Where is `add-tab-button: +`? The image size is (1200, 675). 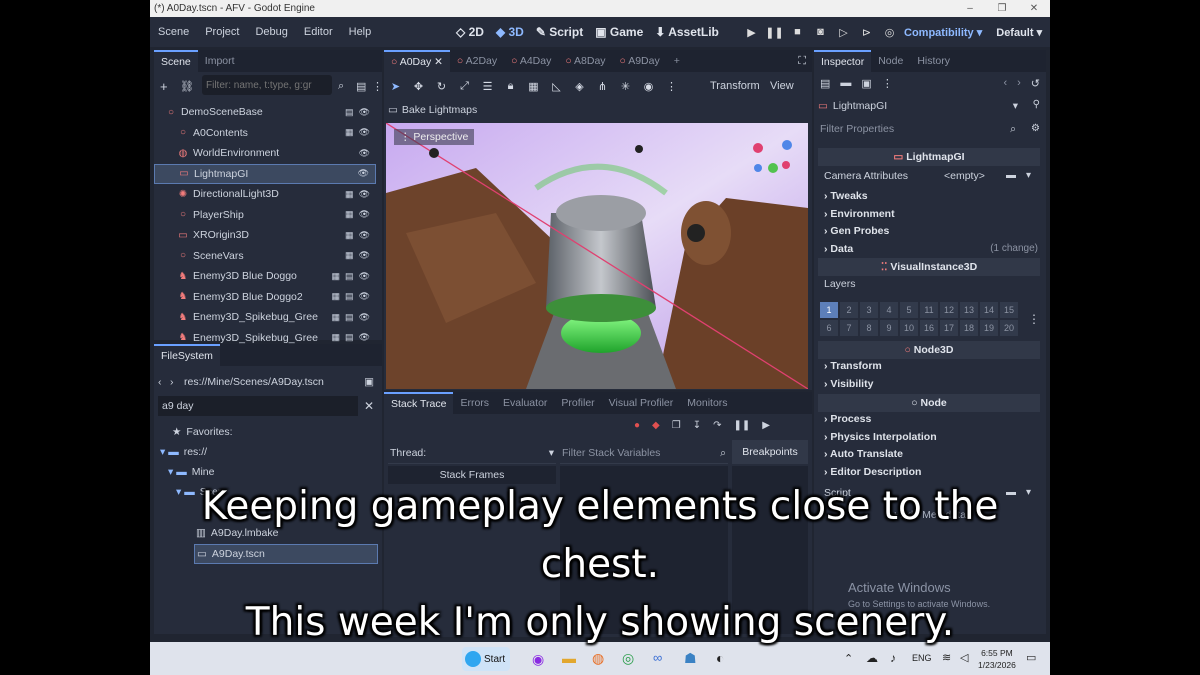 add-tab-button: + is located at coordinates (677, 61).